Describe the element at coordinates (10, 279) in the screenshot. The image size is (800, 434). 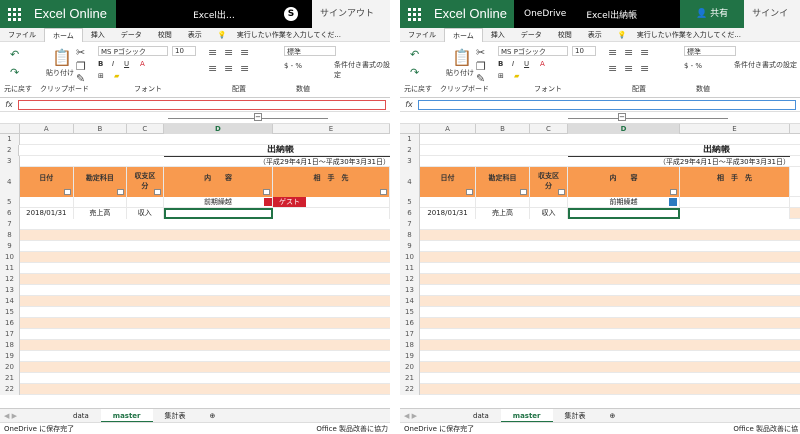
I see `row-header: 12` at that location.